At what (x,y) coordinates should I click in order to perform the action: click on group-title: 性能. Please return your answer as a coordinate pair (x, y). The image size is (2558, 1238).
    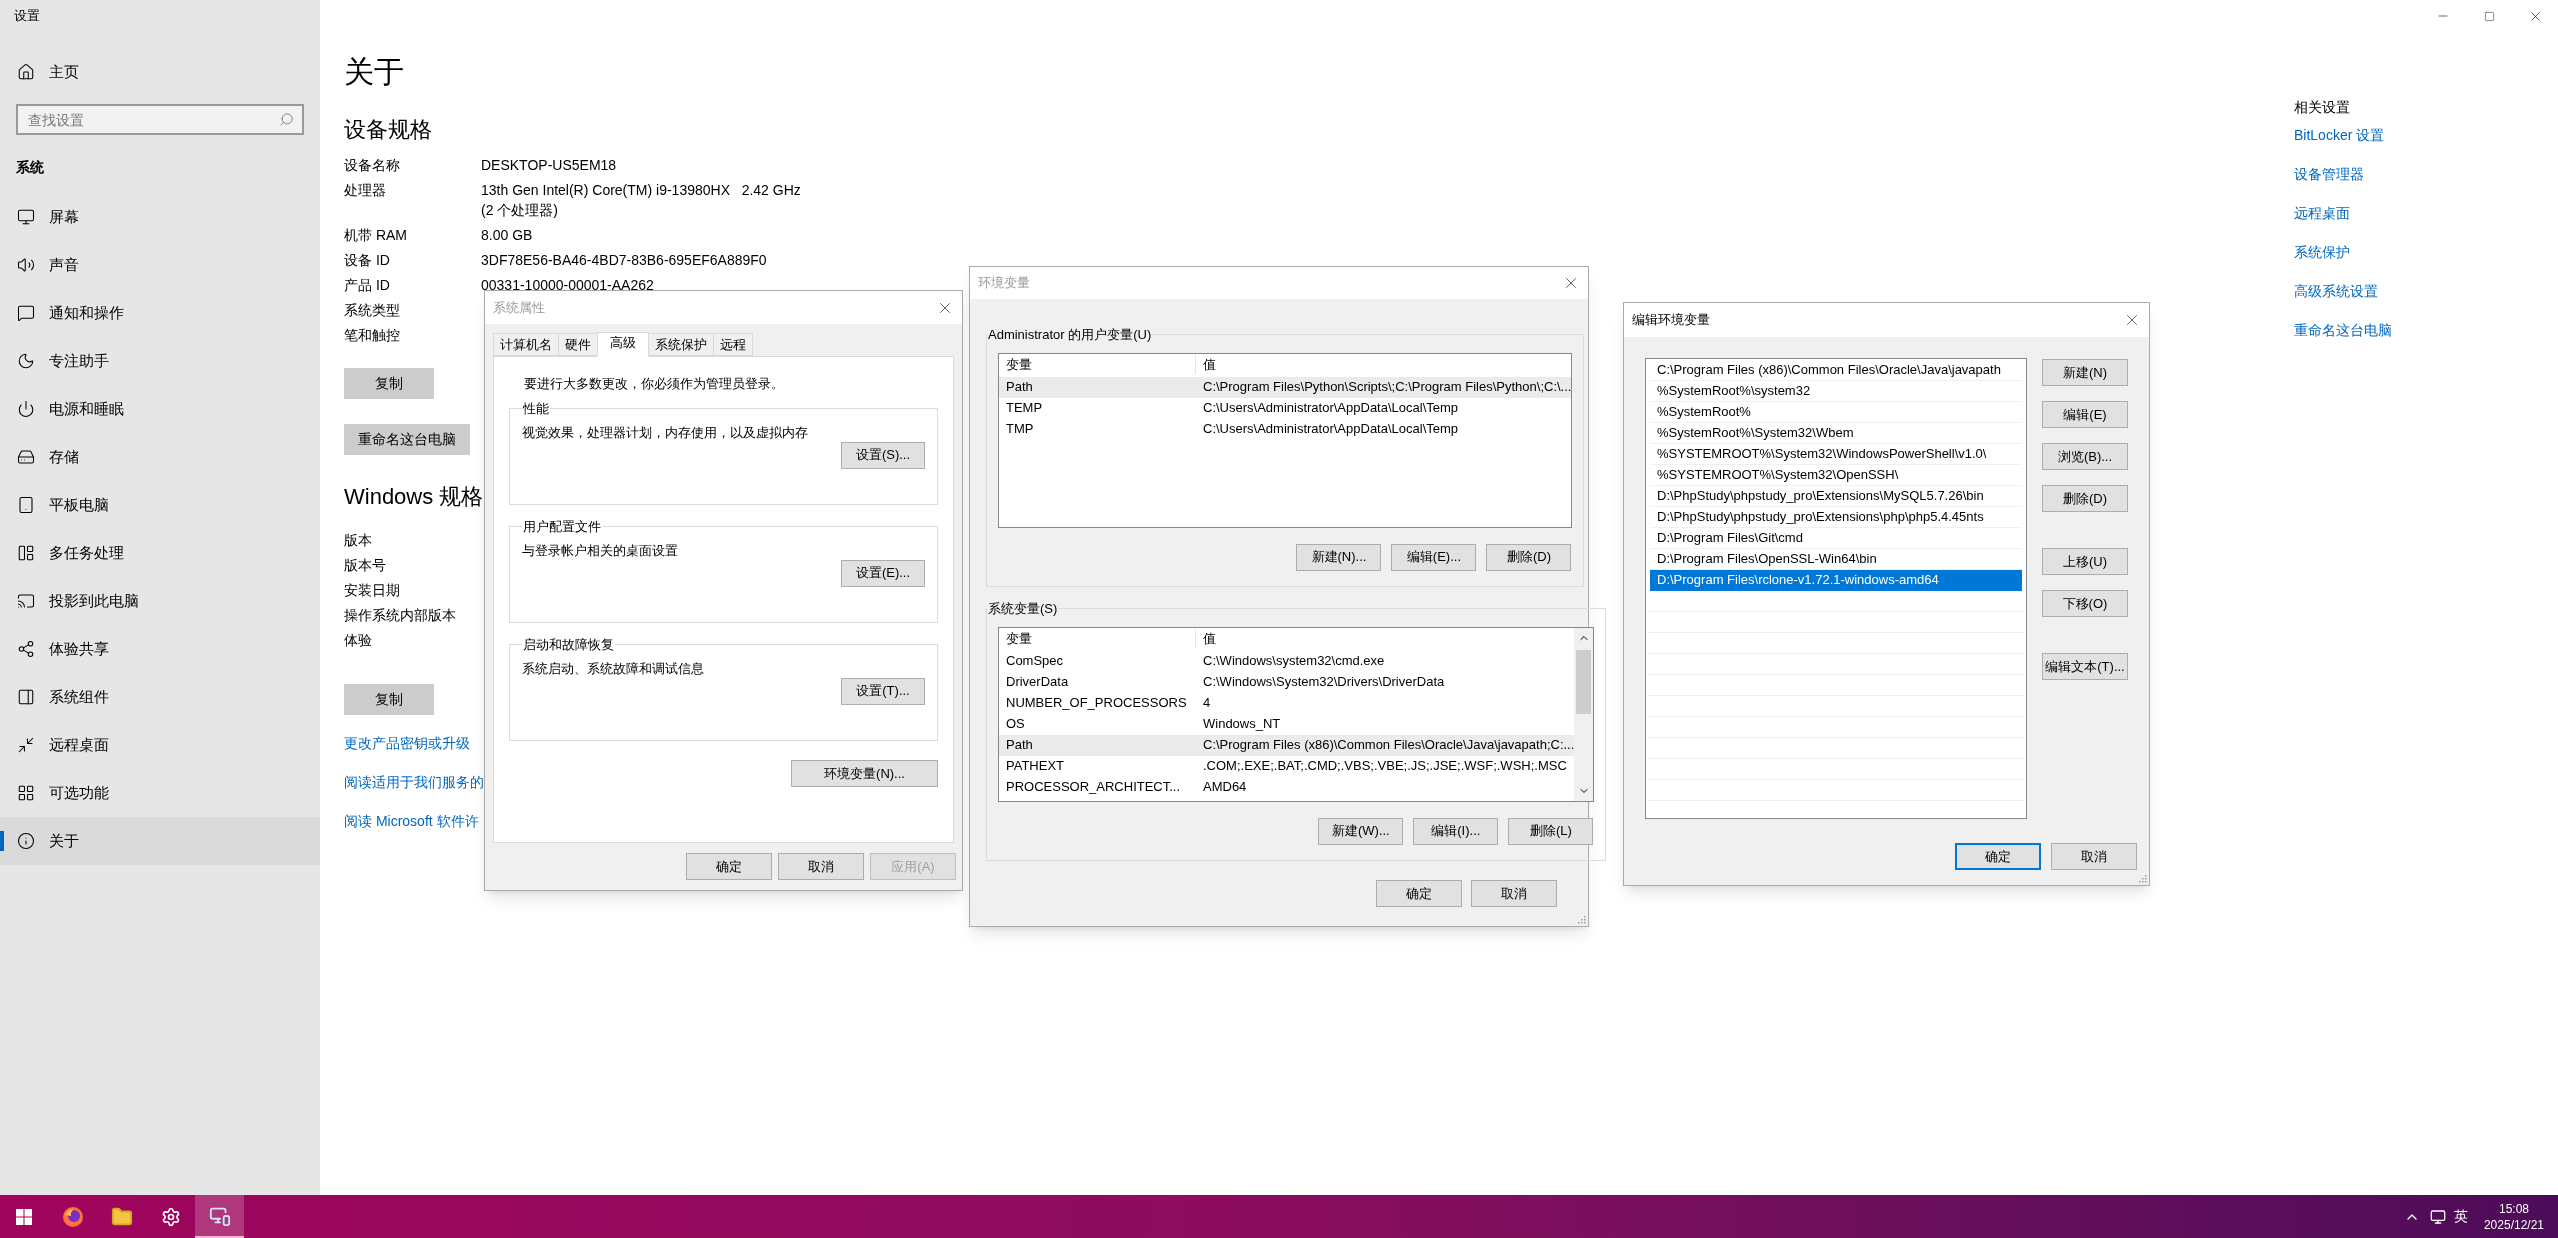
    Looking at the image, I should click on (536, 409).